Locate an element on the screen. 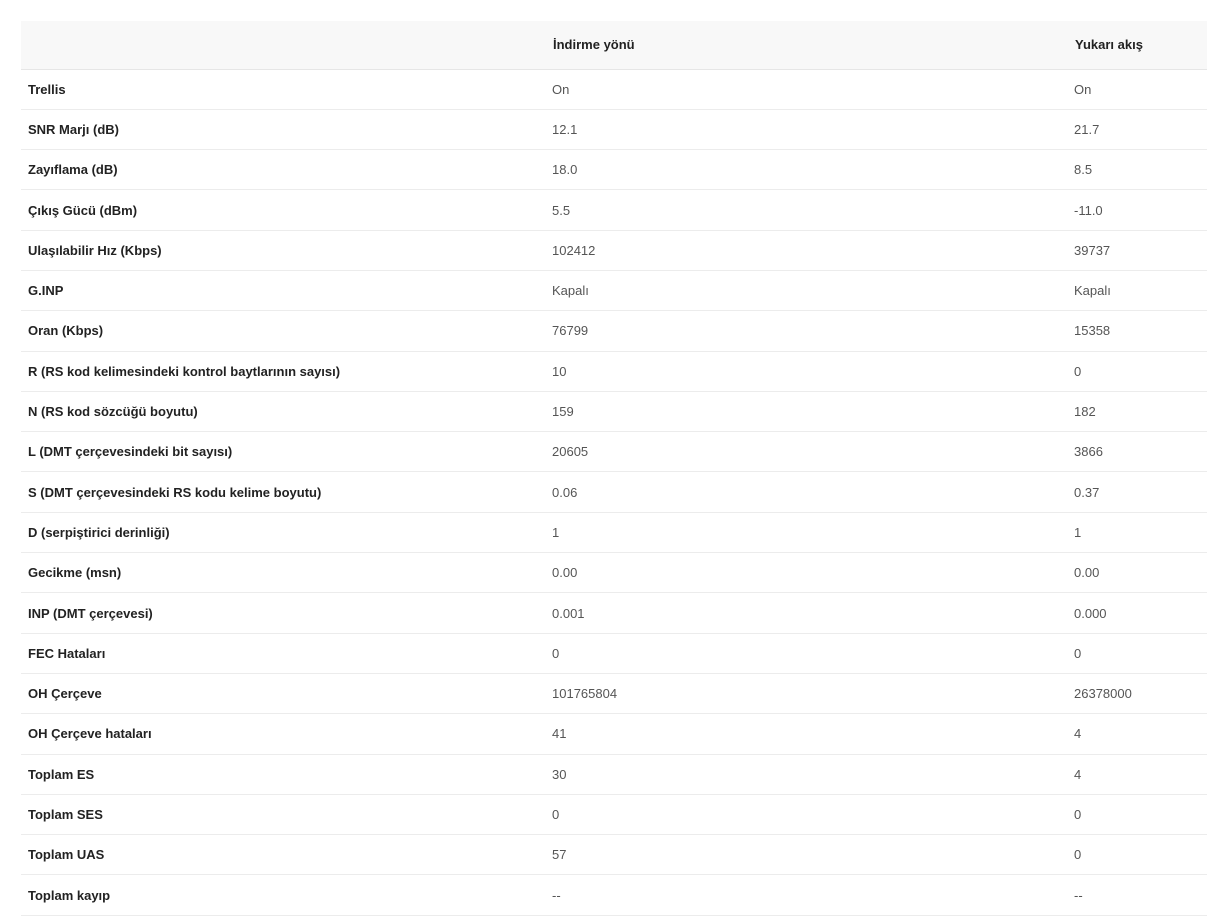 The width and height of the screenshot is (1207, 921). table-row: Gecikme (msn) 0.00 0.00 is located at coordinates (614, 573).